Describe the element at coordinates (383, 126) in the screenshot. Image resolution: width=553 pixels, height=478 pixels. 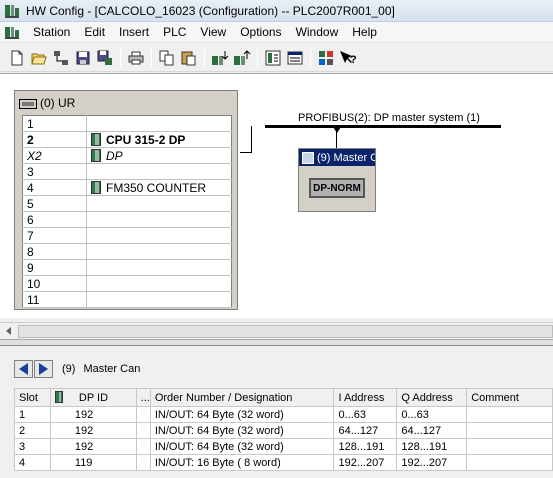
I see `profibus-line` at that location.